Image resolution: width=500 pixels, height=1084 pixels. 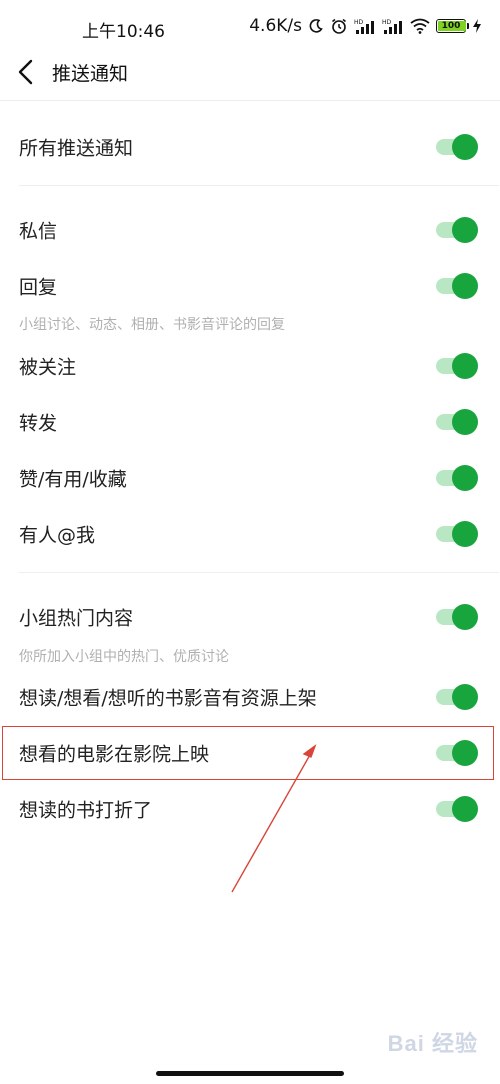 I want to click on signal-icon-2: HD, so click(x=393, y=26).